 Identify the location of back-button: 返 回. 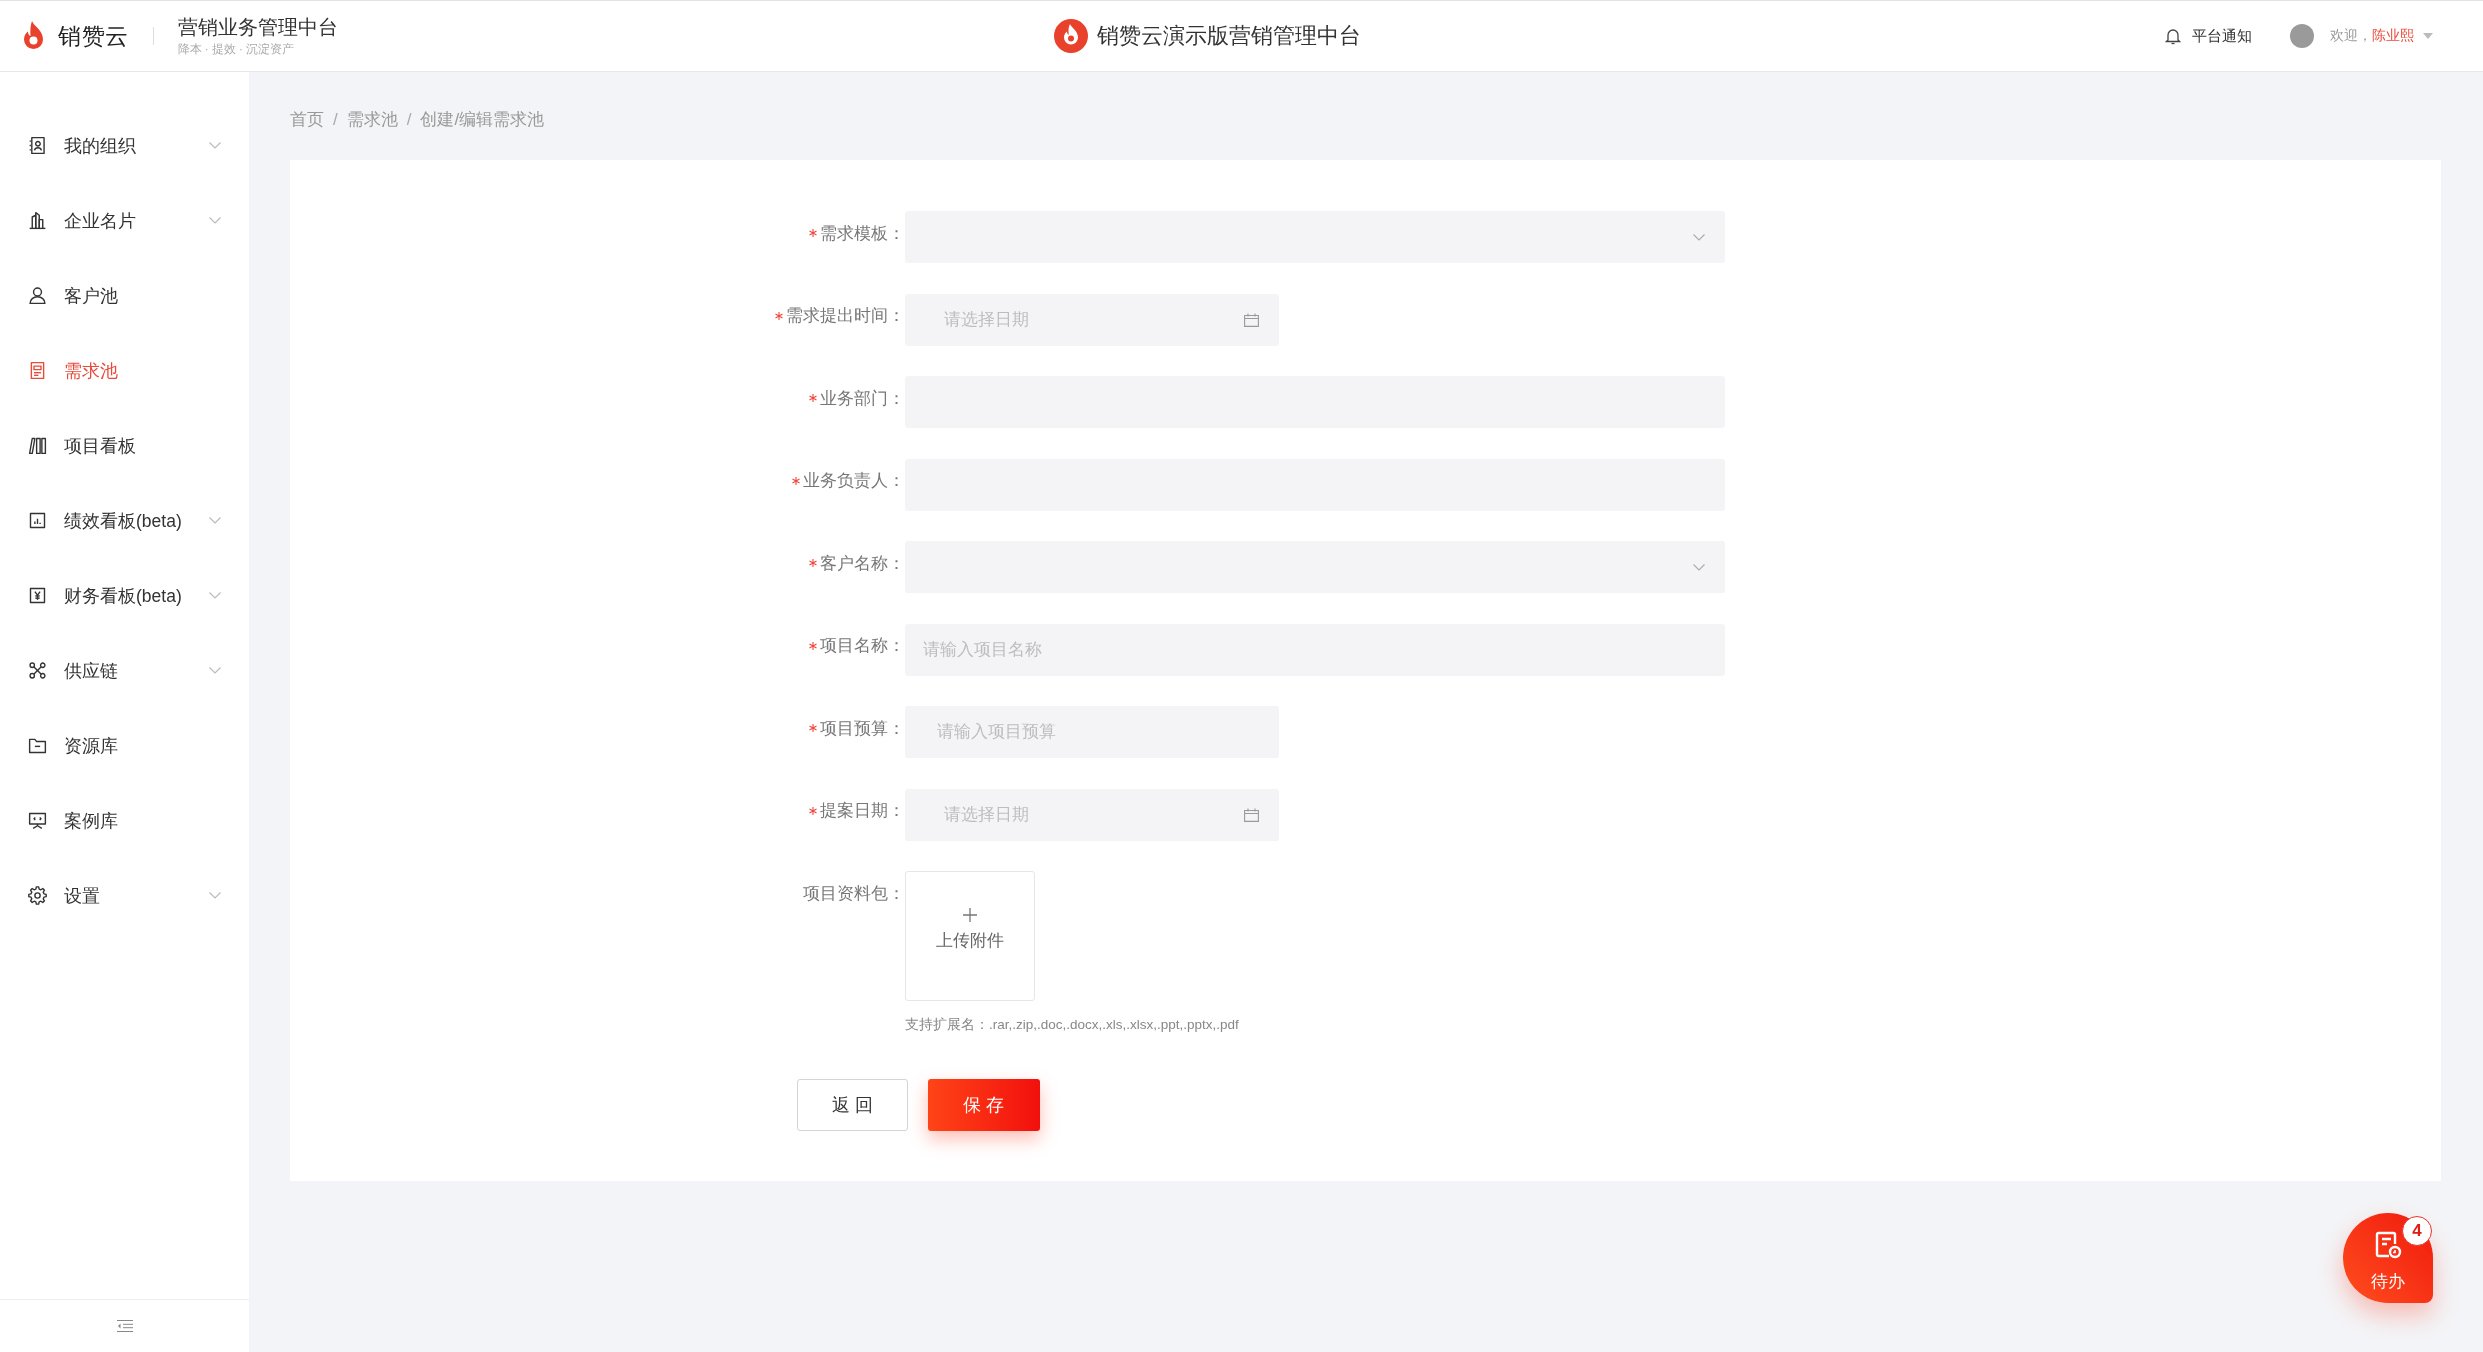
(852, 1105).